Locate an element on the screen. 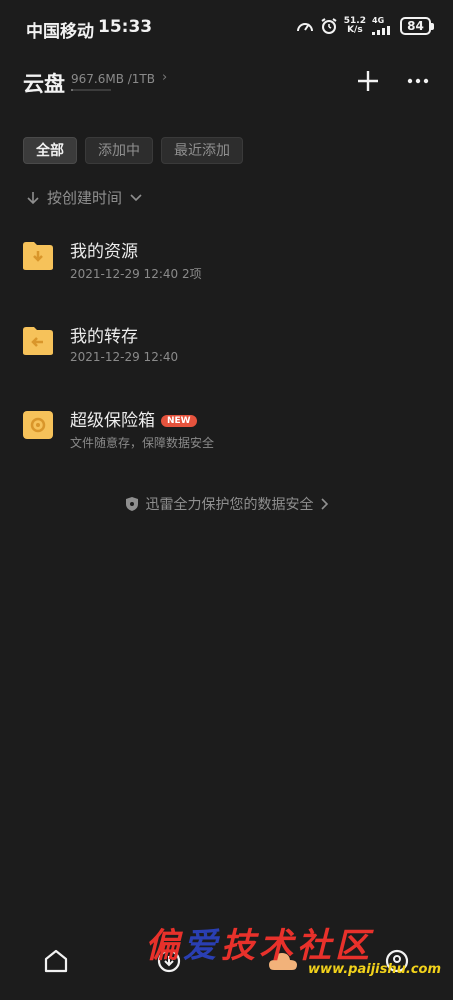 The height and width of the screenshot is (1000, 453). transfer-folder-icon is located at coordinates (38, 341).